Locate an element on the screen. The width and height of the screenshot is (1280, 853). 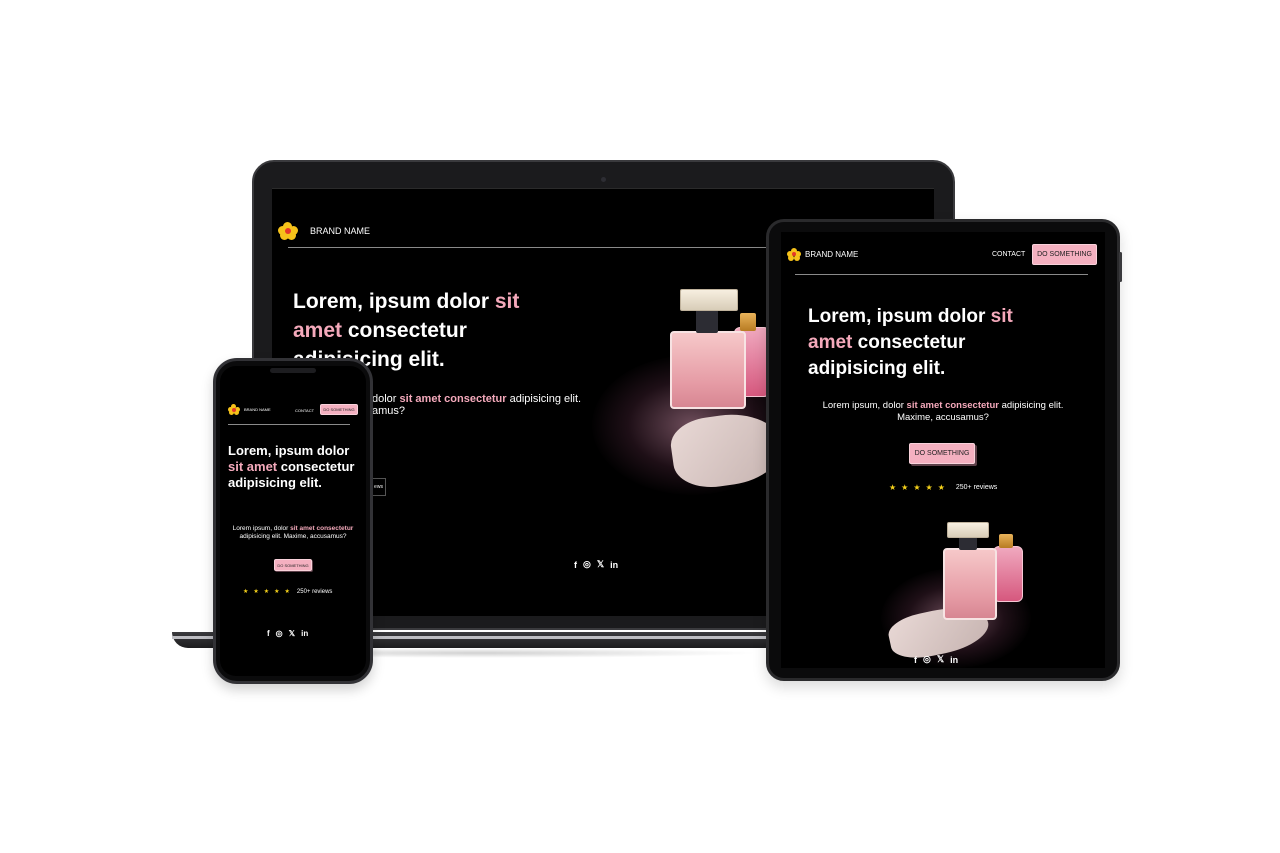
tablet-brand: BRAND NAME is located at coordinates (822, 254).